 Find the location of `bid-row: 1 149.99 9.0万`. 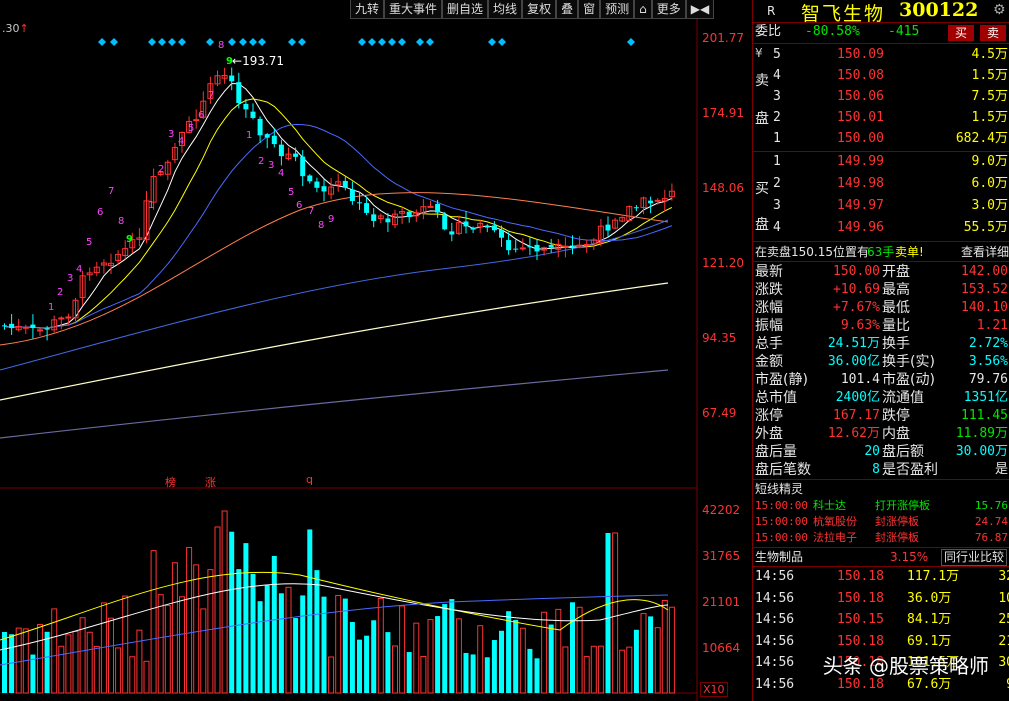

bid-row: 1 149.99 9.0万 is located at coordinates (881, 162).